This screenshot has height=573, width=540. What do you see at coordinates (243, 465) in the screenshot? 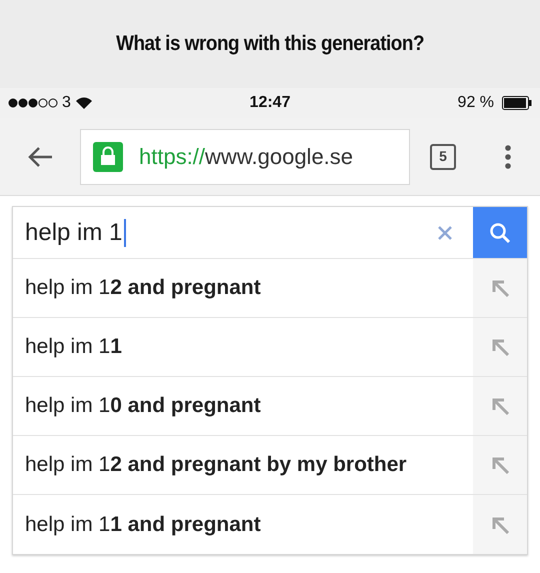
I see `suggestion-item: help im 12 and pregnant by my brother` at bounding box center [243, 465].